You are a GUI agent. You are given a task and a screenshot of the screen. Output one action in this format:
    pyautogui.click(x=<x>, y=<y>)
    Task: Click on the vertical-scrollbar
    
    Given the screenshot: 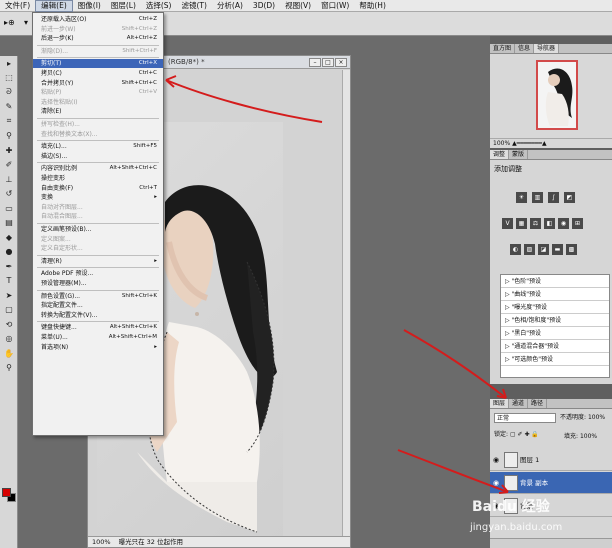 What is the action you would take?
    pyautogui.click(x=346, y=303)
    